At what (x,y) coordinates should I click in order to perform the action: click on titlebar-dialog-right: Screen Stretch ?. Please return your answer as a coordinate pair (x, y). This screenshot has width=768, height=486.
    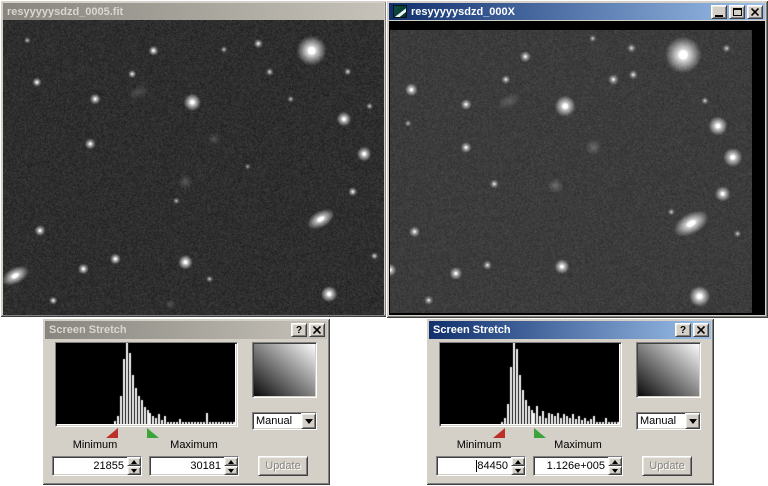
    Looking at the image, I should click on (570, 330).